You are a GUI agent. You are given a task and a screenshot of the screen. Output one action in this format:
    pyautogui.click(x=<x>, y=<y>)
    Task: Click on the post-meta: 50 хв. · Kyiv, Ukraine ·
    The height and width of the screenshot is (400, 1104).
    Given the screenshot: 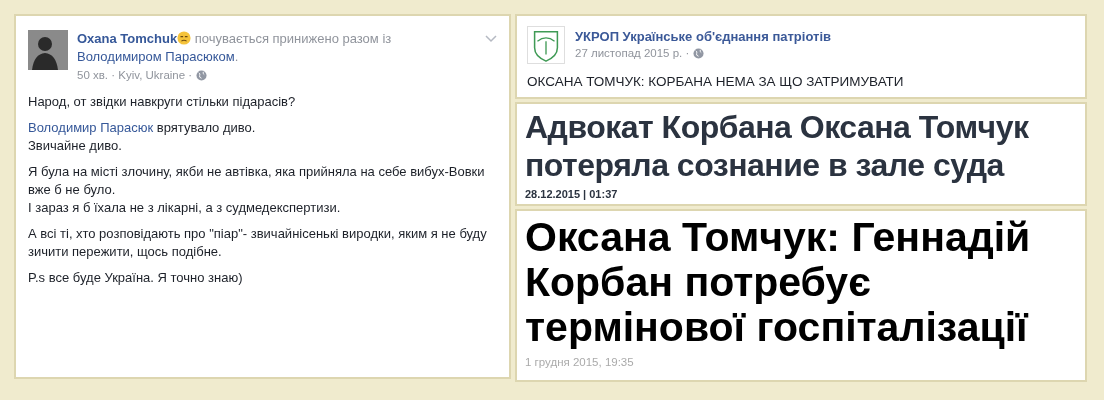 What is the action you would take?
    pyautogui.click(x=135, y=75)
    